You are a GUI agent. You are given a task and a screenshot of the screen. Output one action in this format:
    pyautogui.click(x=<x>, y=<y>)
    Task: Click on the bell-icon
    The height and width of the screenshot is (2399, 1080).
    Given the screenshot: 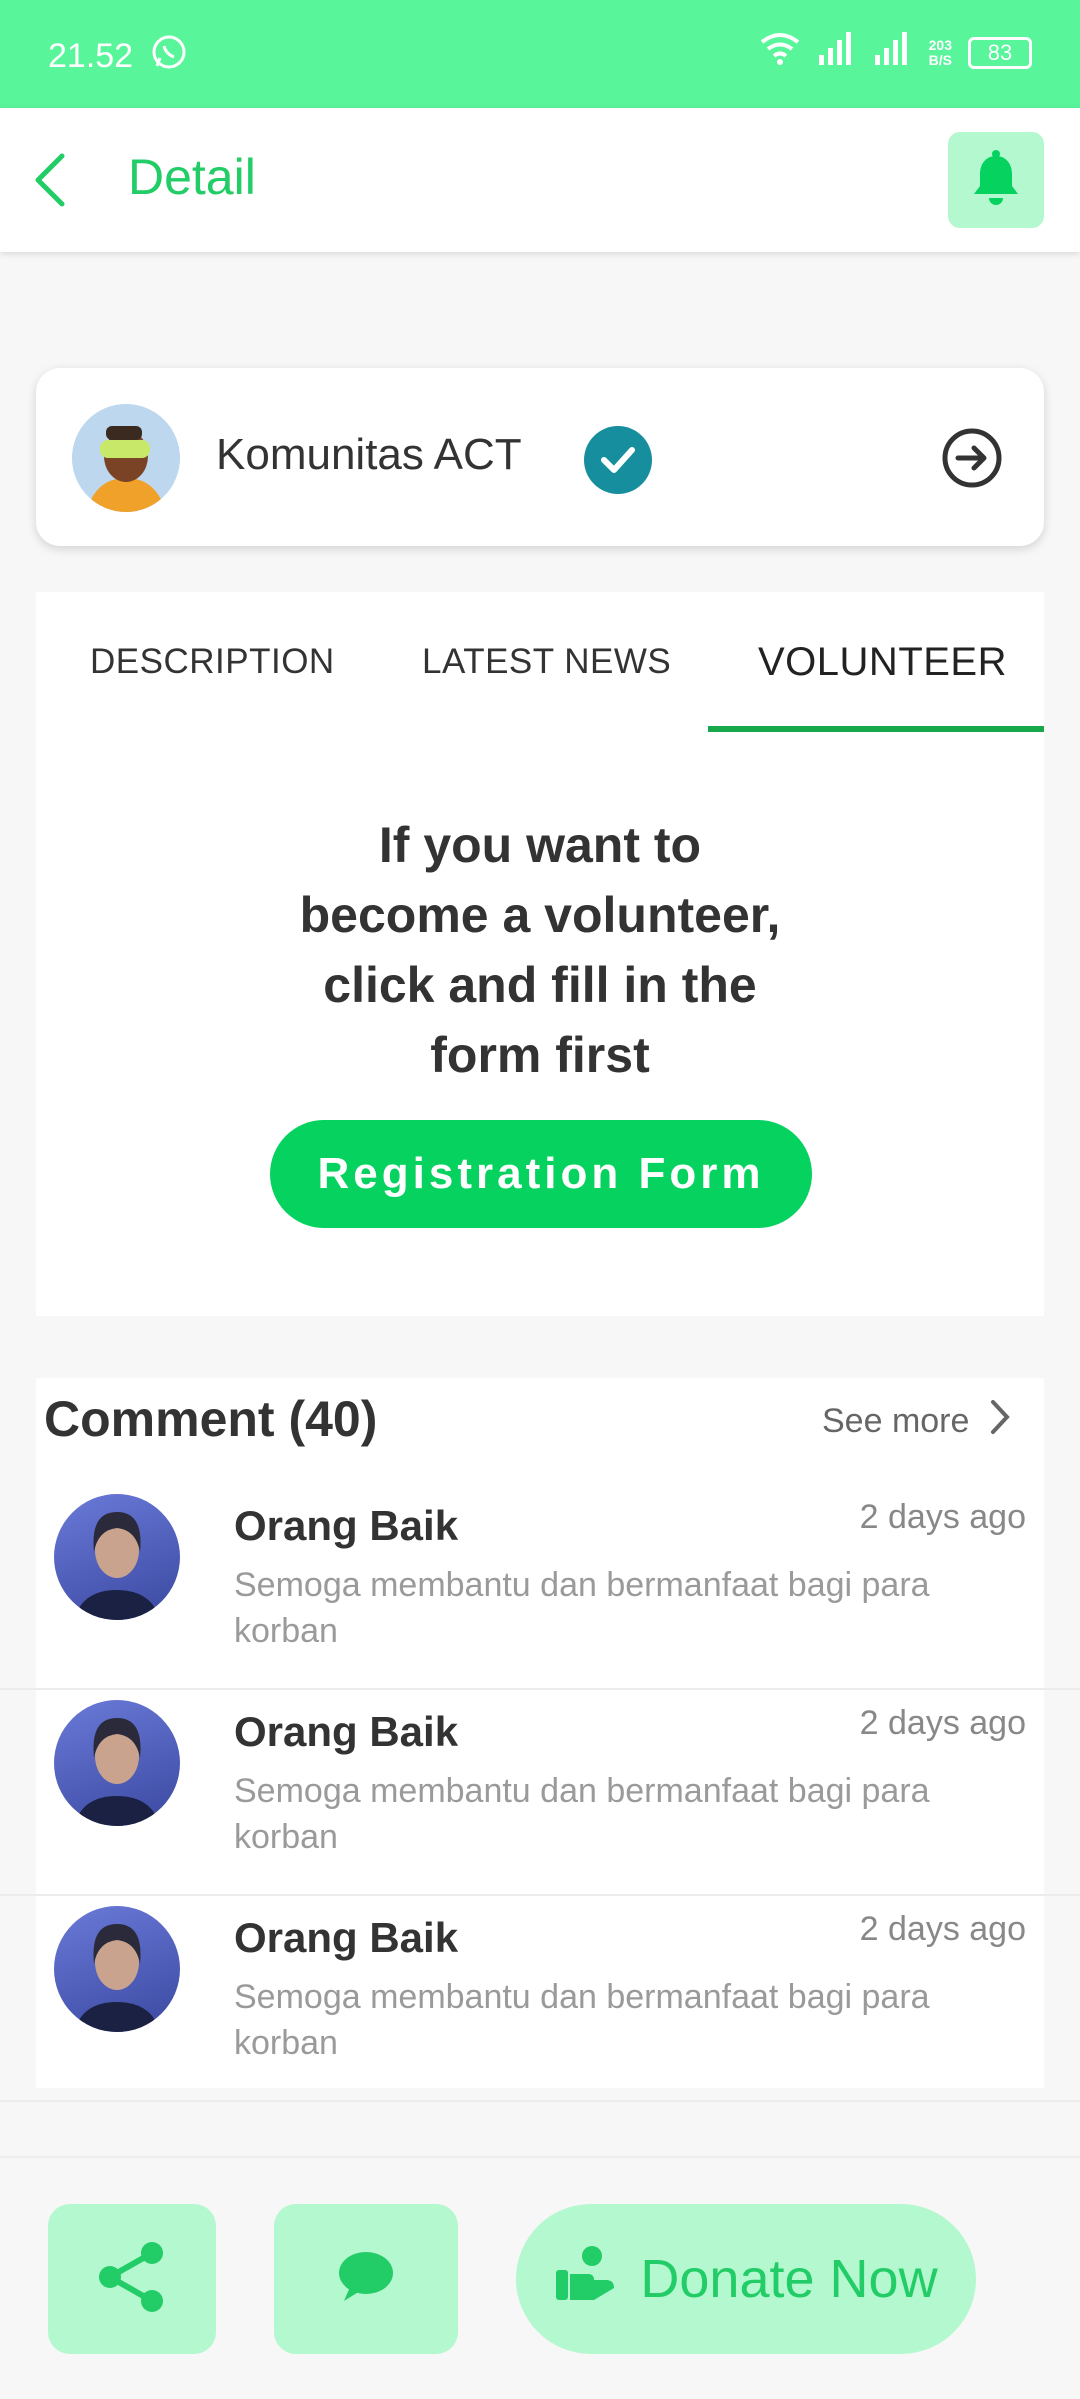 What is the action you would take?
    pyautogui.click(x=996, y=180)
    